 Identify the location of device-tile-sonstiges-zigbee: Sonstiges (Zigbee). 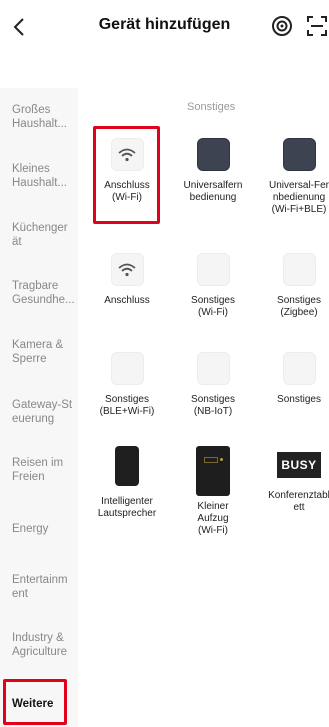
(292, 286).